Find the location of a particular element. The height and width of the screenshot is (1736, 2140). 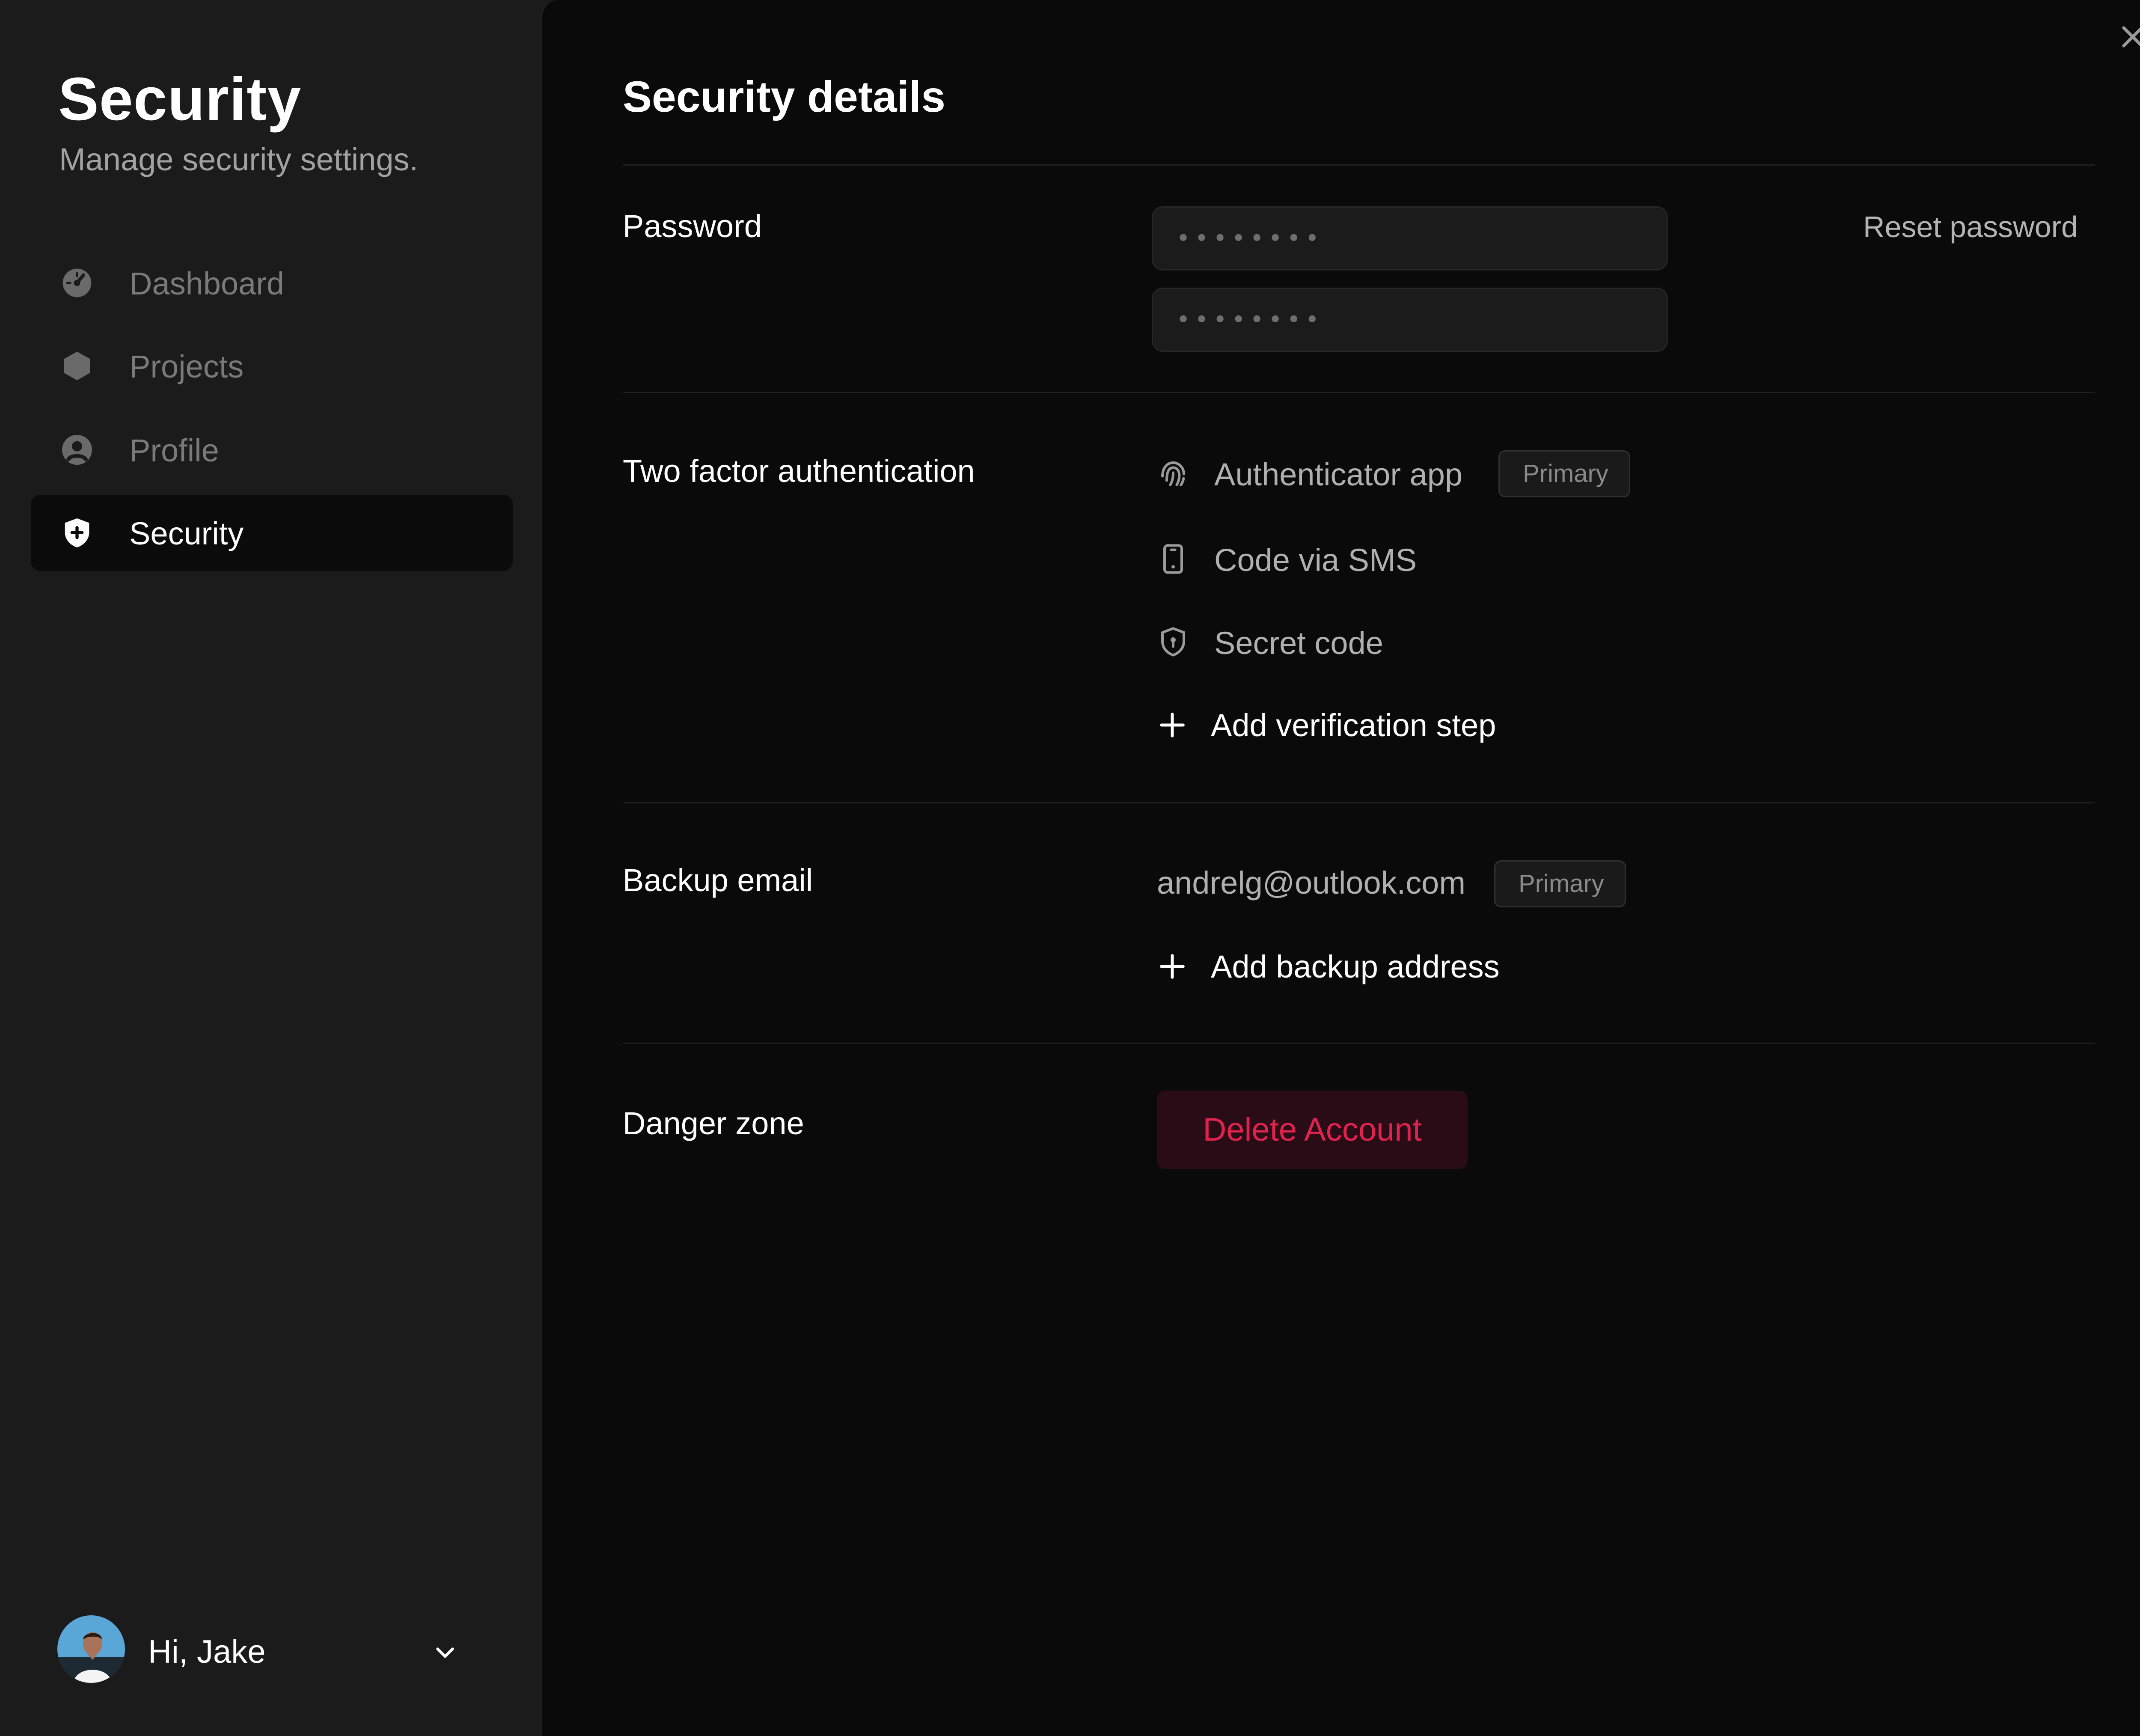

chevron-down-icon is located at coordinates (445, 1652).